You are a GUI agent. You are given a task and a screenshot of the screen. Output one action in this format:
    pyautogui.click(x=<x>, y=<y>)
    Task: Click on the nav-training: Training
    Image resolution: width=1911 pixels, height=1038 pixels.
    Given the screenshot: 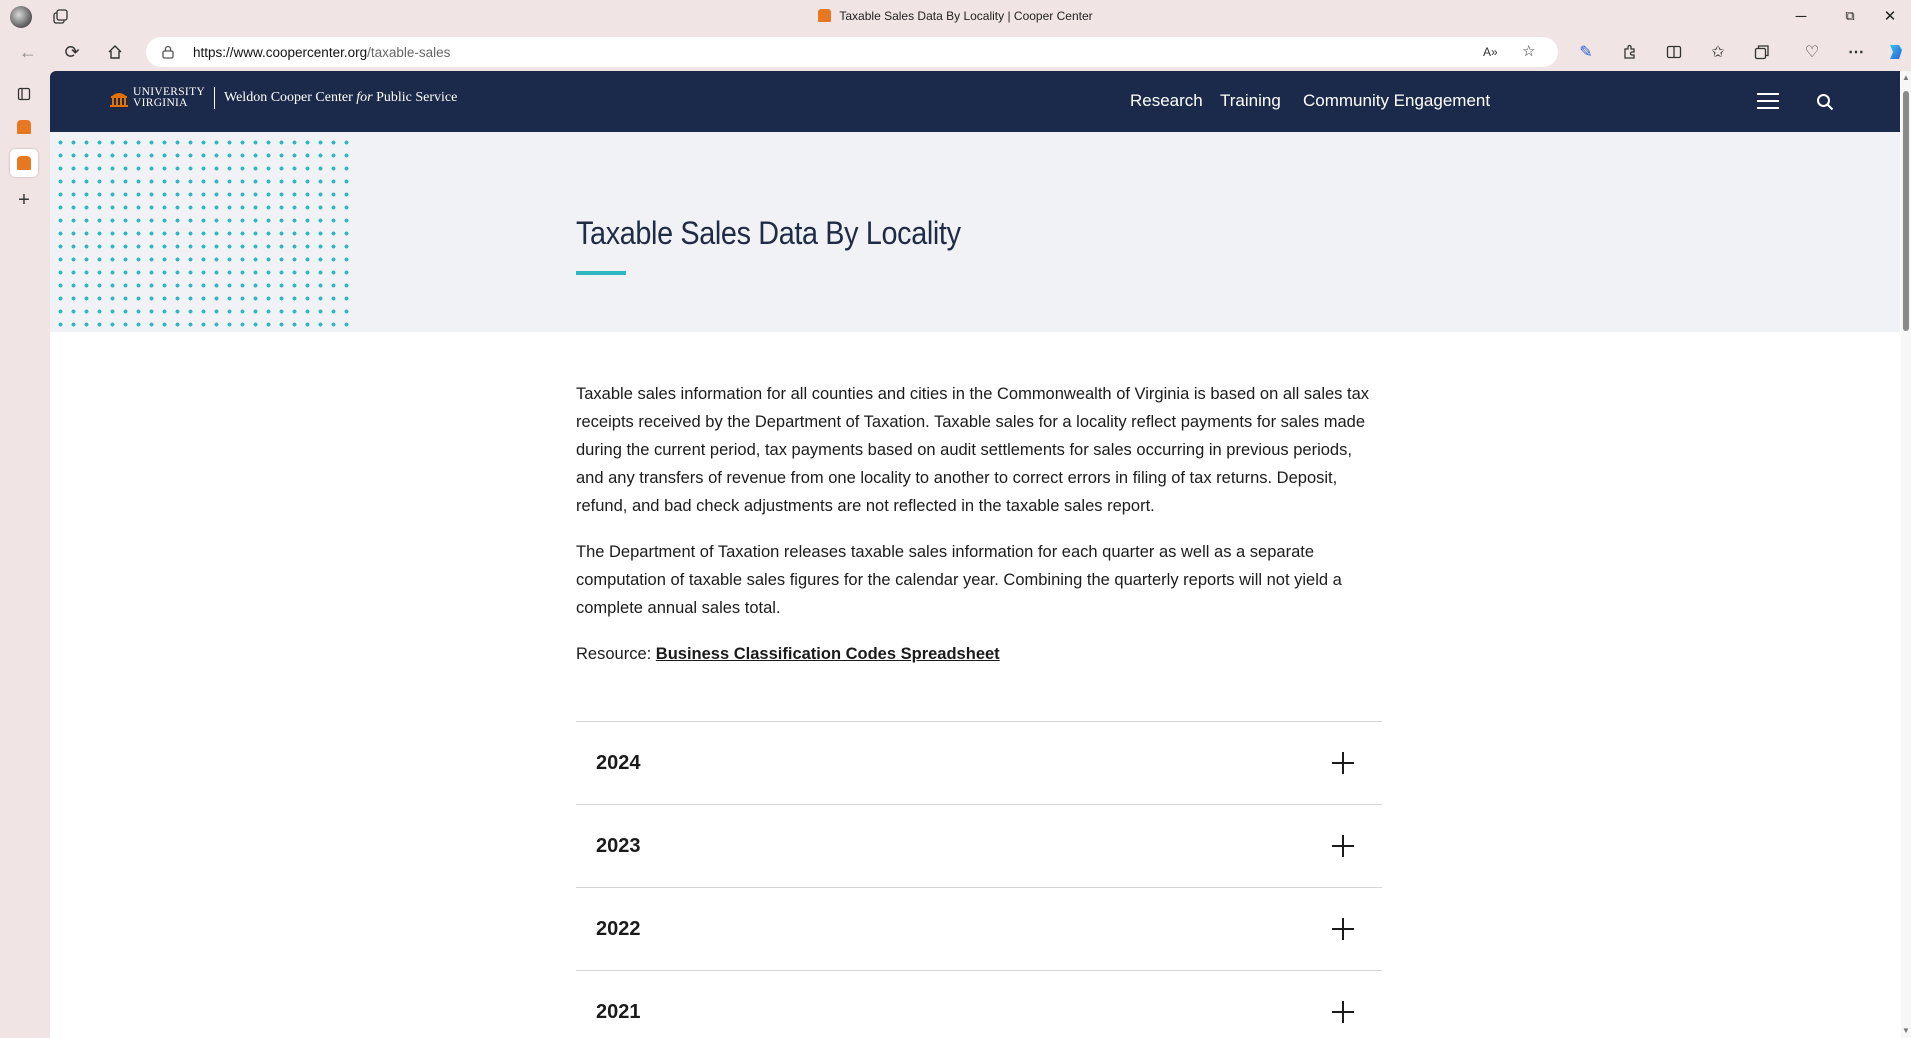 What is the action you would take?
    pyautogui.click(x=1250, y=101)
    